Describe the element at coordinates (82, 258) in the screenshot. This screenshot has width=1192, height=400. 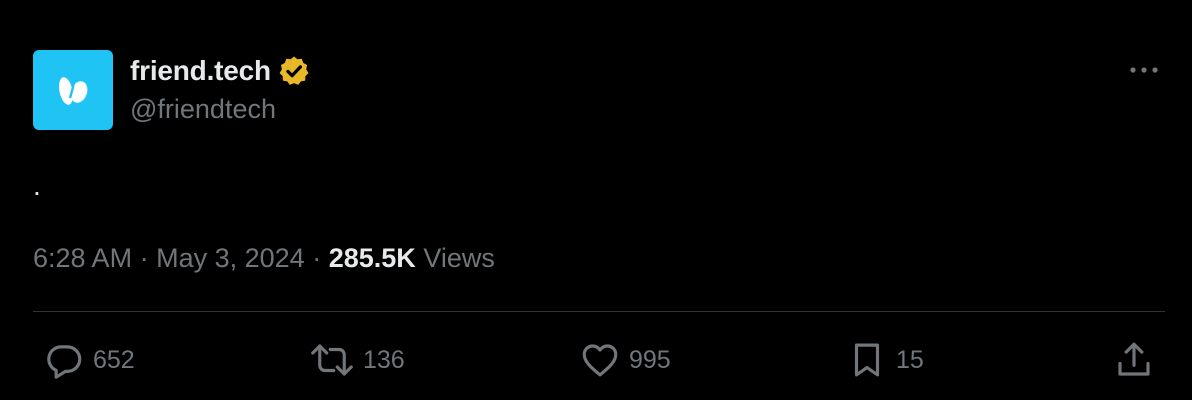
I see `tweet-time: 6:28 AM` at that location.